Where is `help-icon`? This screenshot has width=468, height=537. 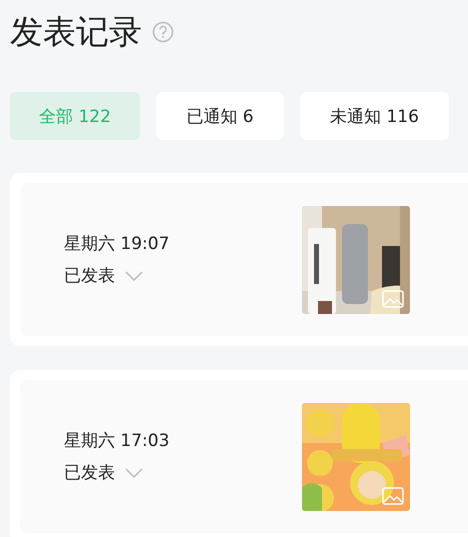
help-icon is located at coordinates (163, 32).